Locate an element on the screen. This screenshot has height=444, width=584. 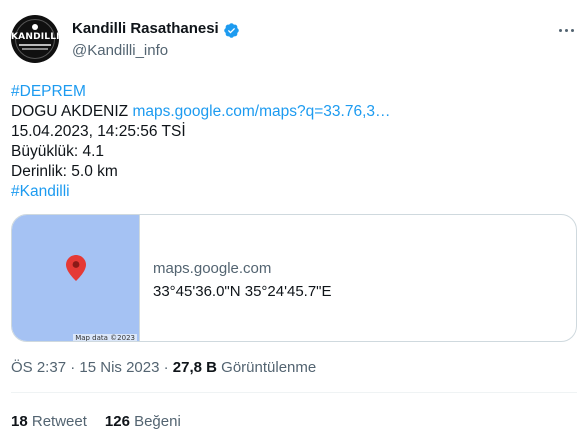
author-handle: @Kandilli_info is located at coordinates (120, 50).